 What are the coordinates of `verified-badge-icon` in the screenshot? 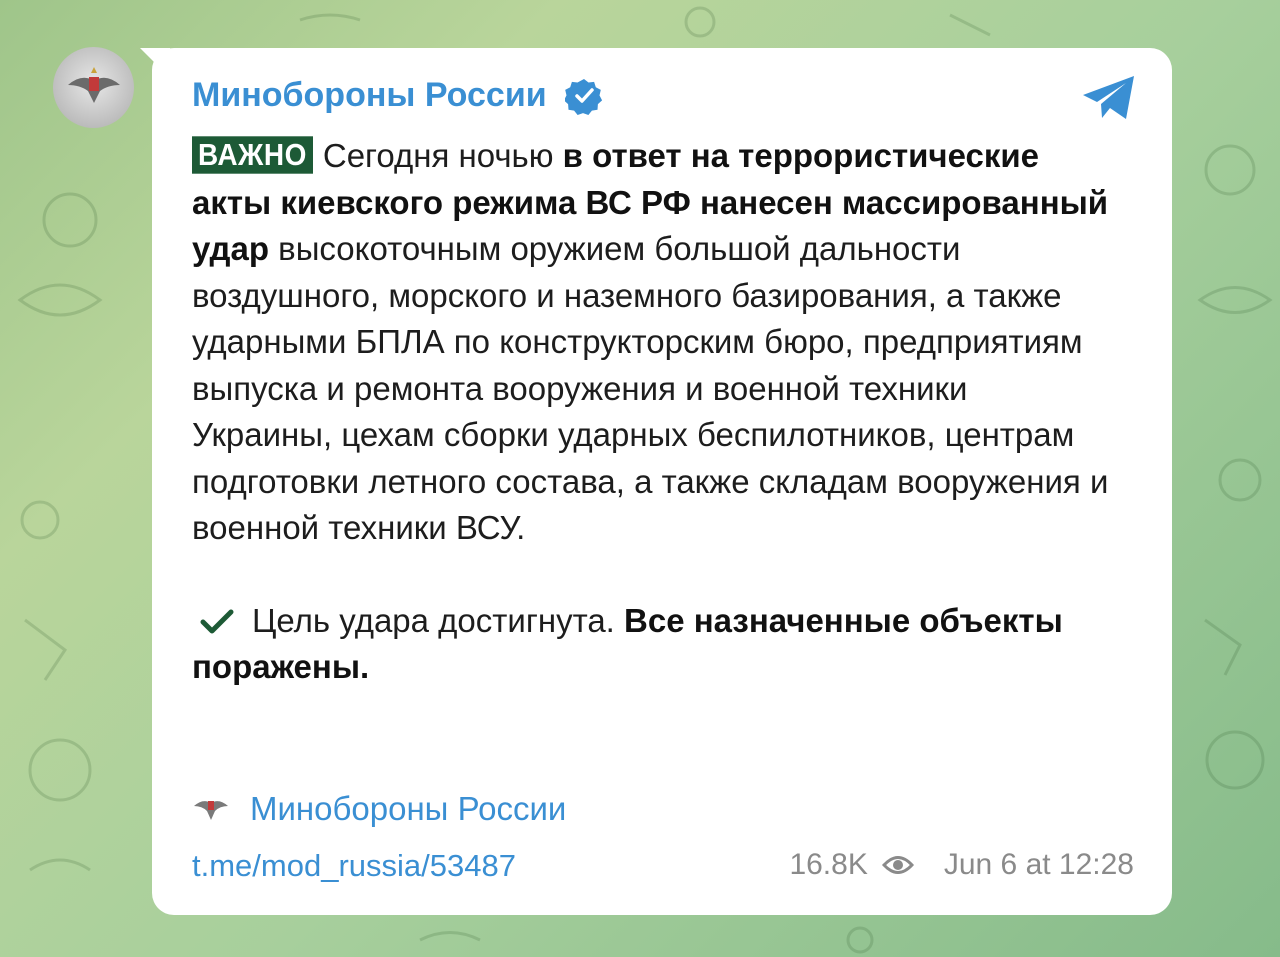 It's located at (583, 96).